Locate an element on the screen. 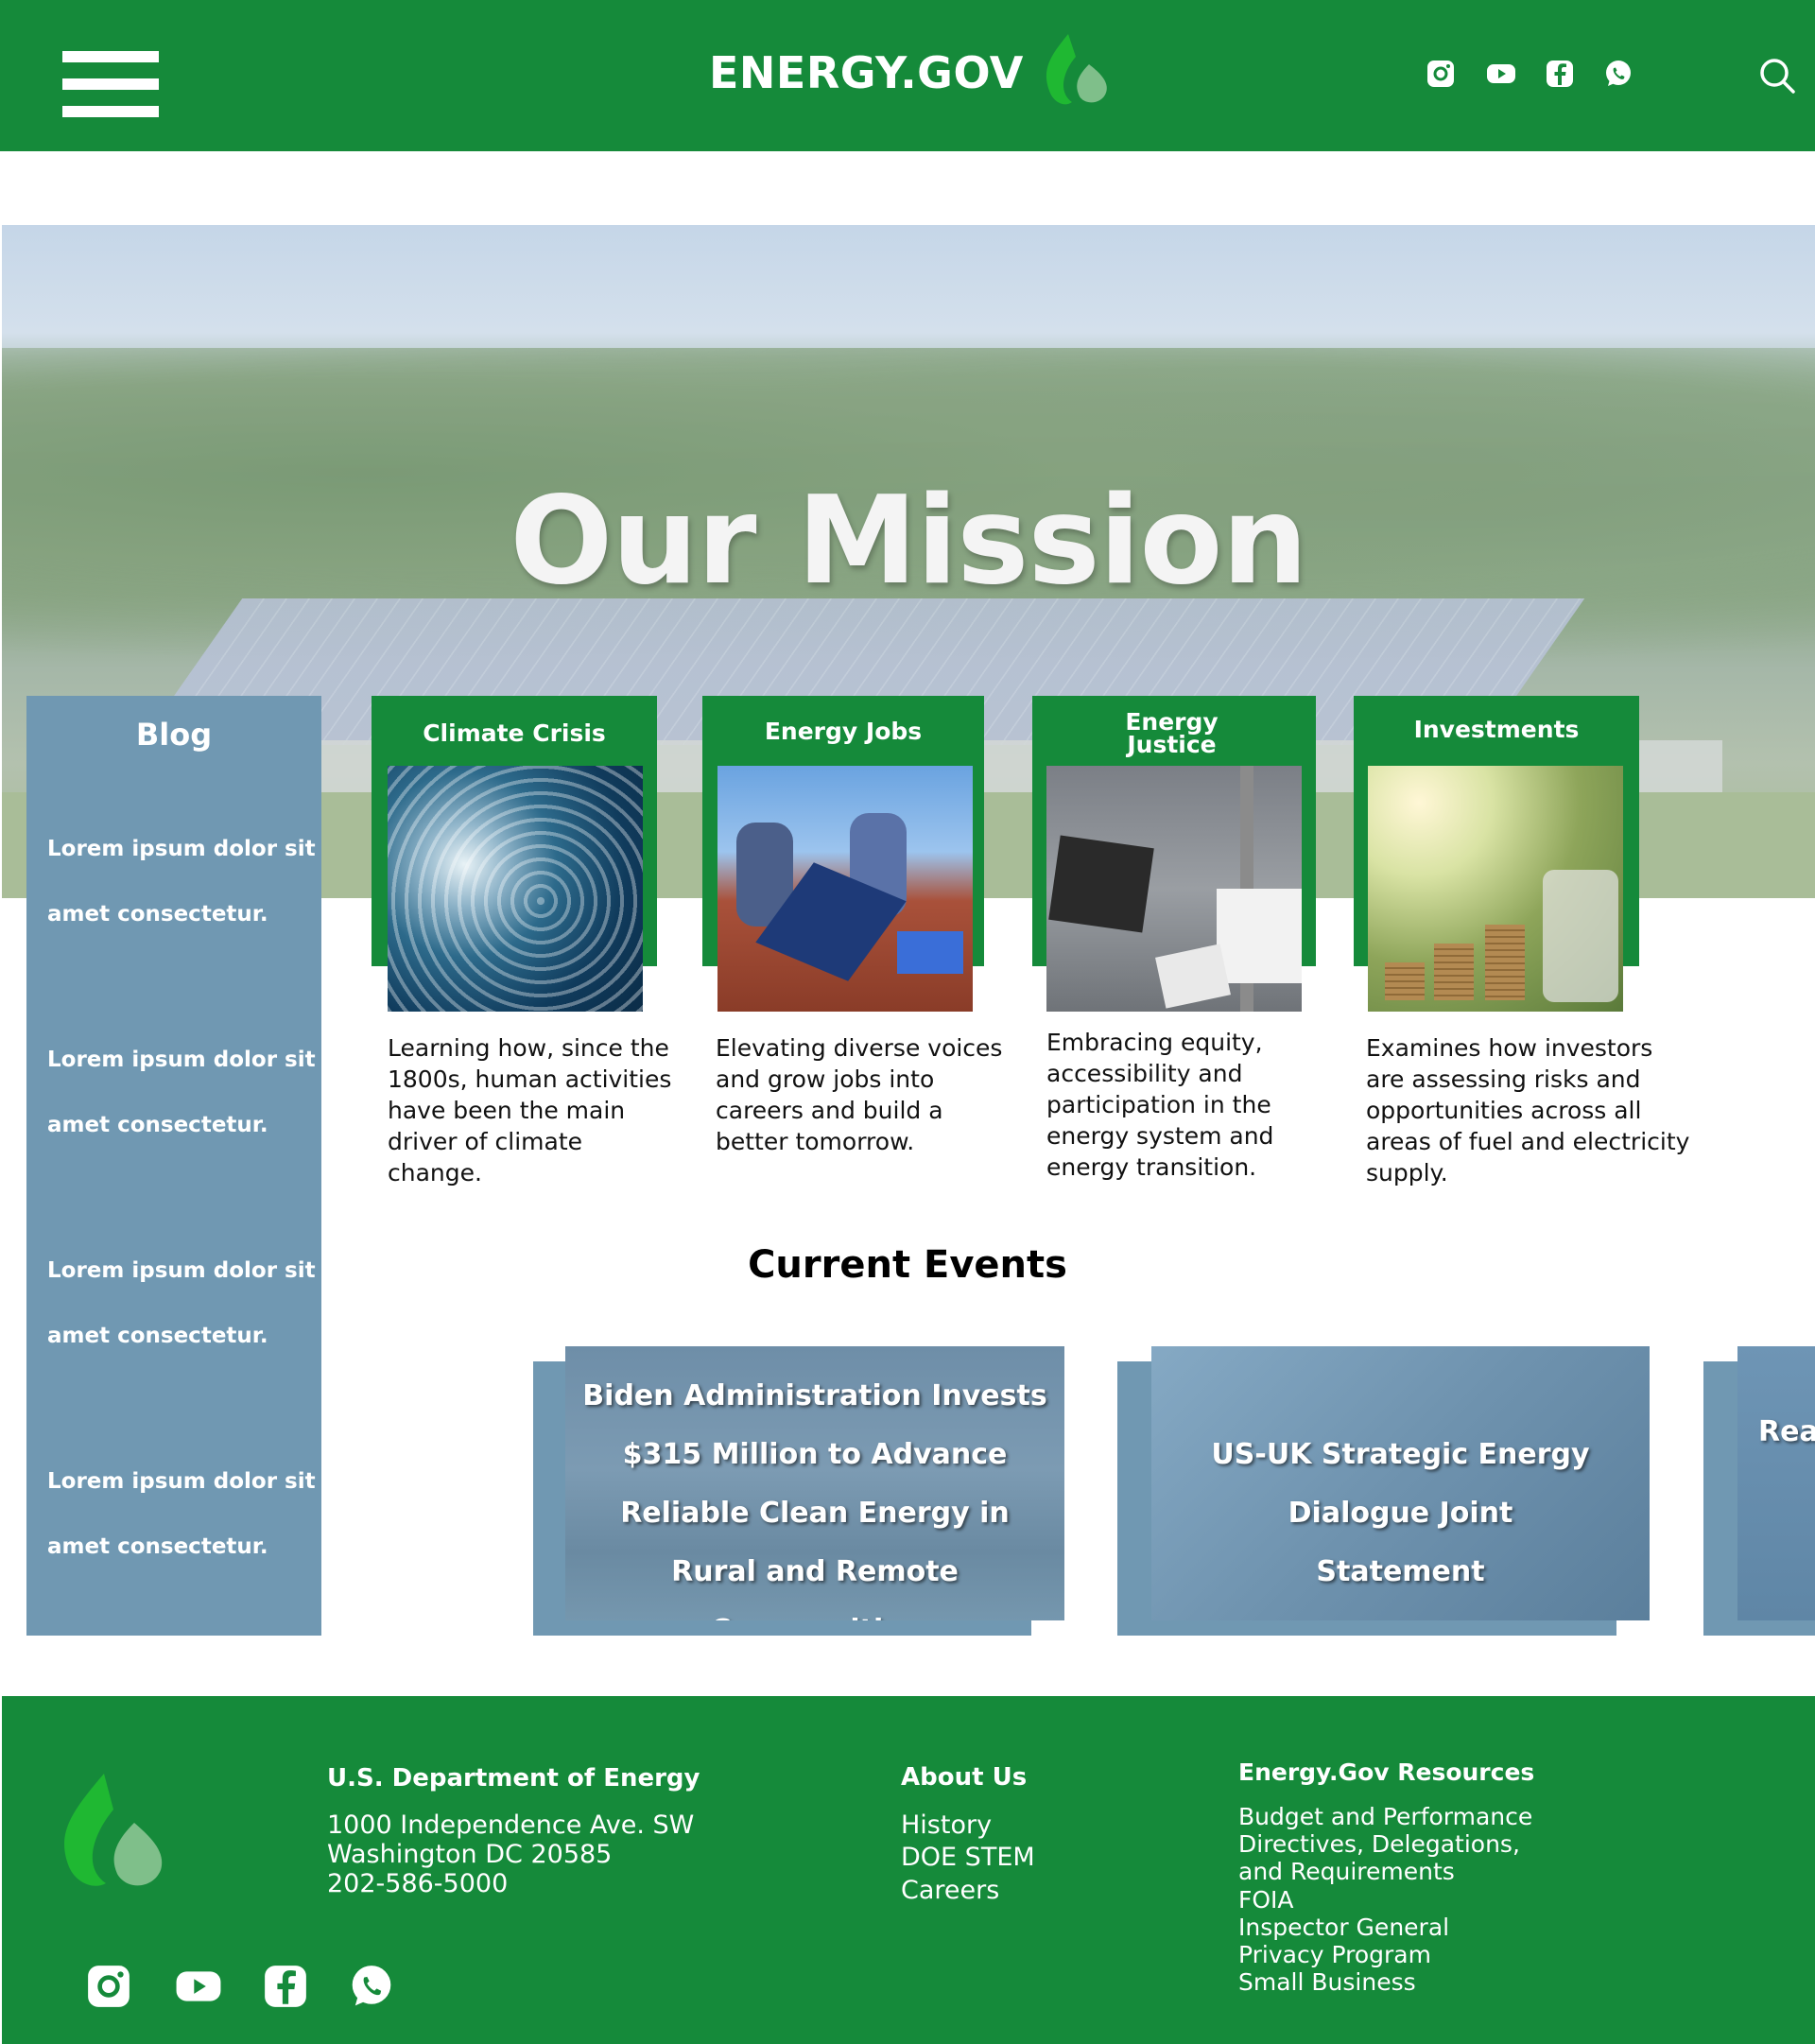  footer-address-line1: 1000 Independence Ave. SW is located at coordinates (511, 1825).